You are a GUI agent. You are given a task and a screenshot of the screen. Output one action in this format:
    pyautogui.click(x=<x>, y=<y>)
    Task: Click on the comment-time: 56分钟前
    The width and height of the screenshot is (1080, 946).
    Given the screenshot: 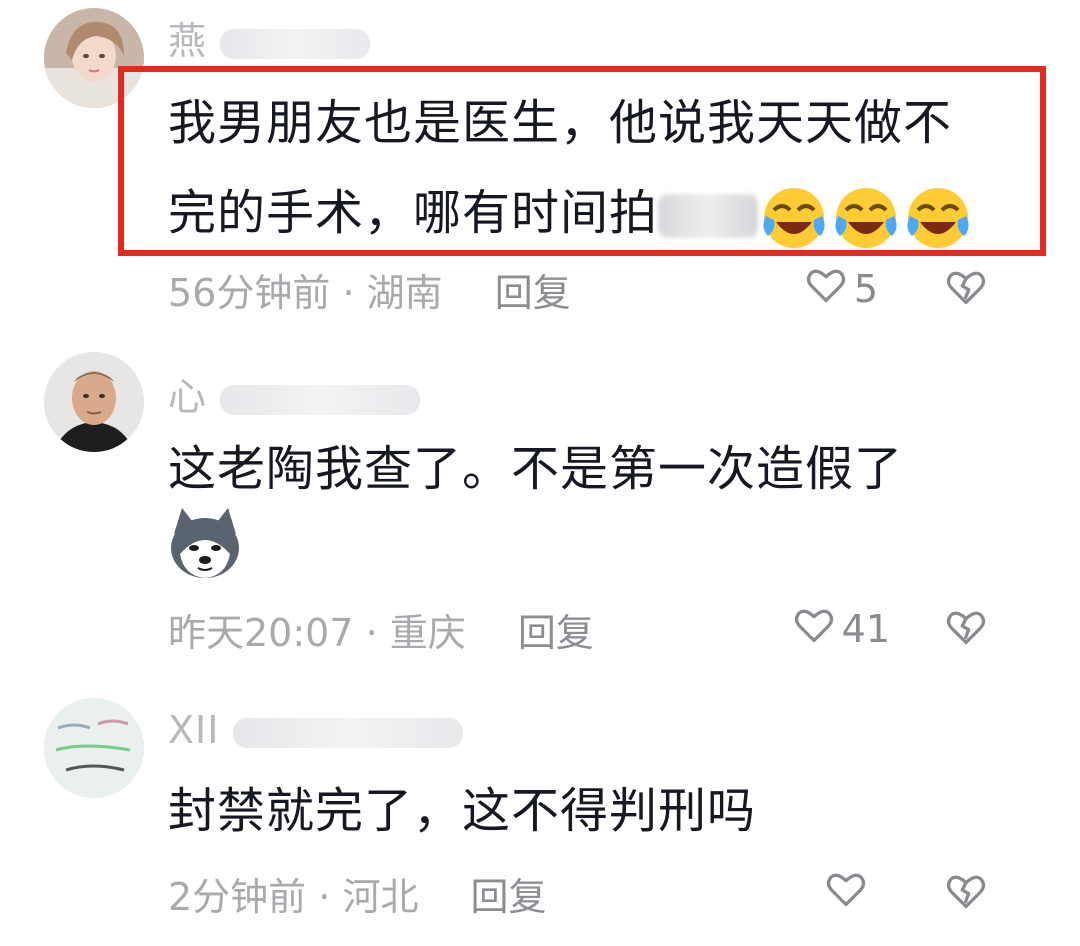 What is the action you would take?
    pyautogui.click(x=249, y=293)
    